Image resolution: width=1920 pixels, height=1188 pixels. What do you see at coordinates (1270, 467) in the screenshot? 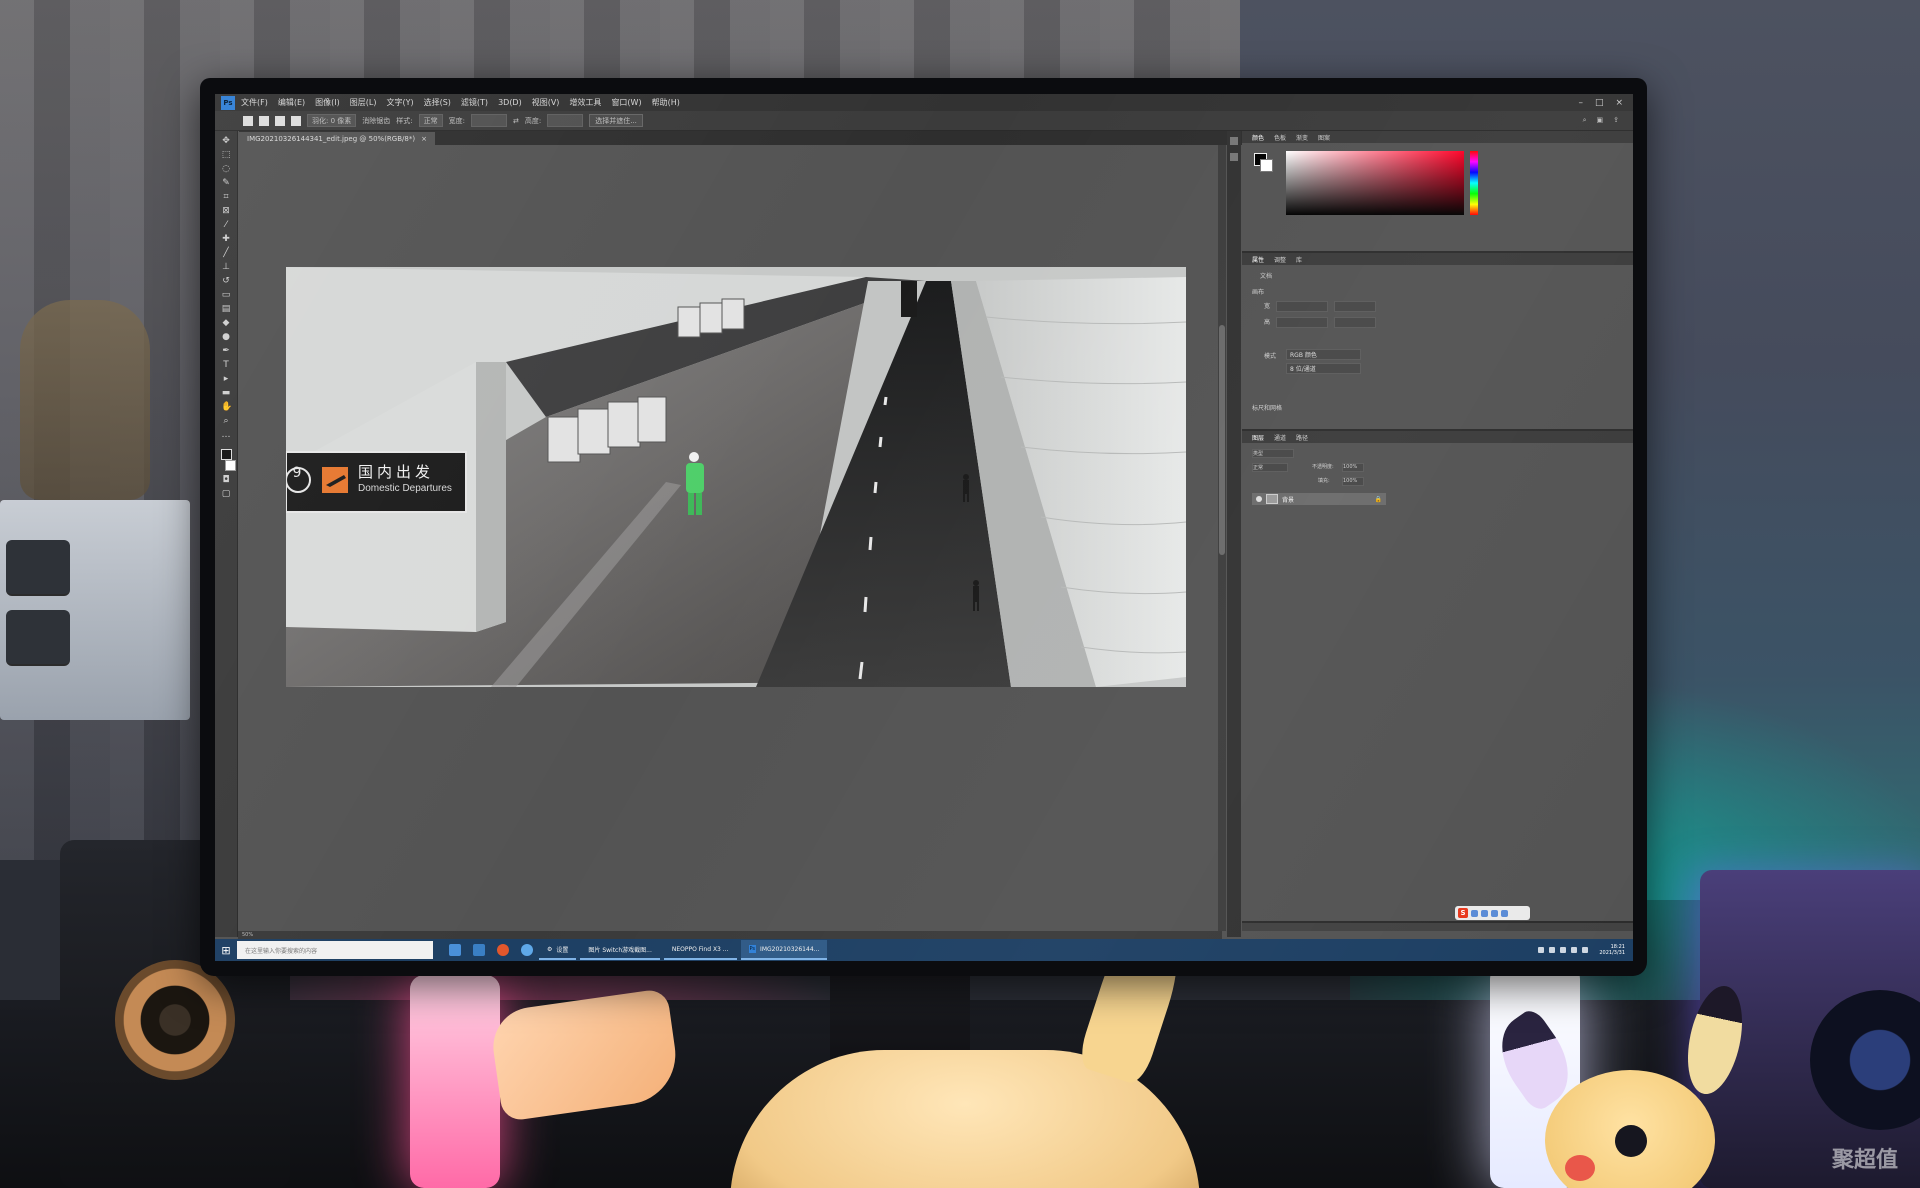
I see `blend-mode-select: 正常` at bounding box center [1270, 467].